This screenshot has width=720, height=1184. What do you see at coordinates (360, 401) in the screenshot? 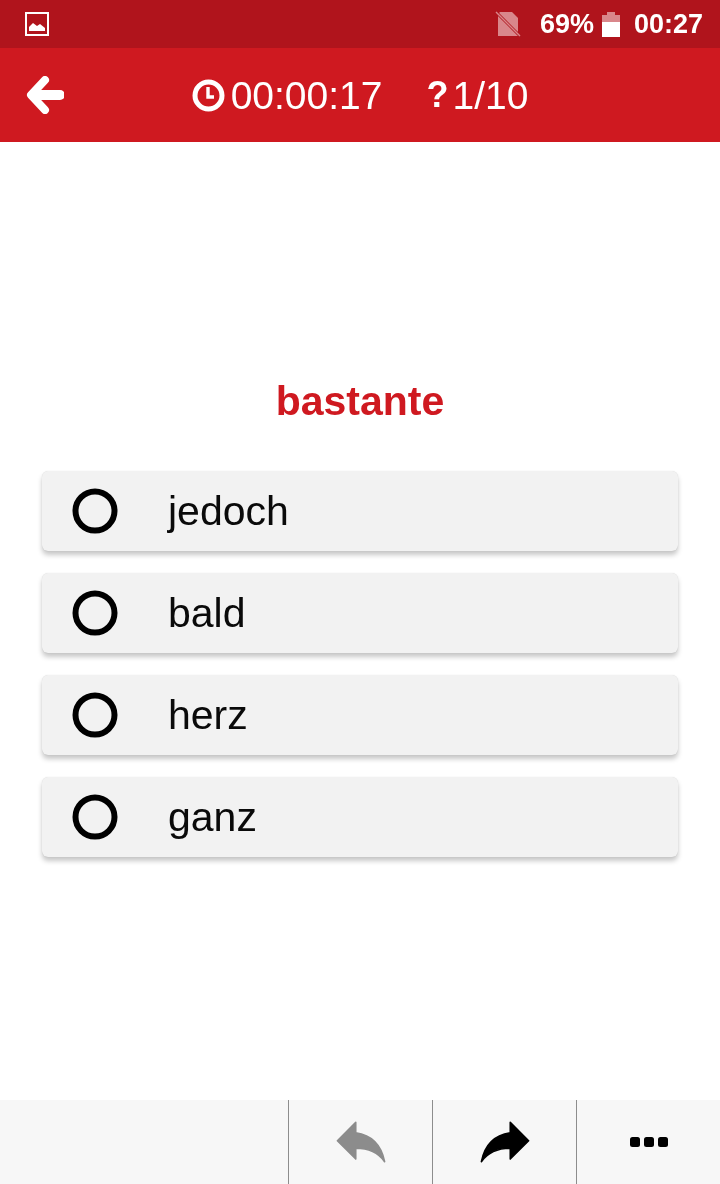
I see `quiz-word: bastante` at bounding box center [360, 401].